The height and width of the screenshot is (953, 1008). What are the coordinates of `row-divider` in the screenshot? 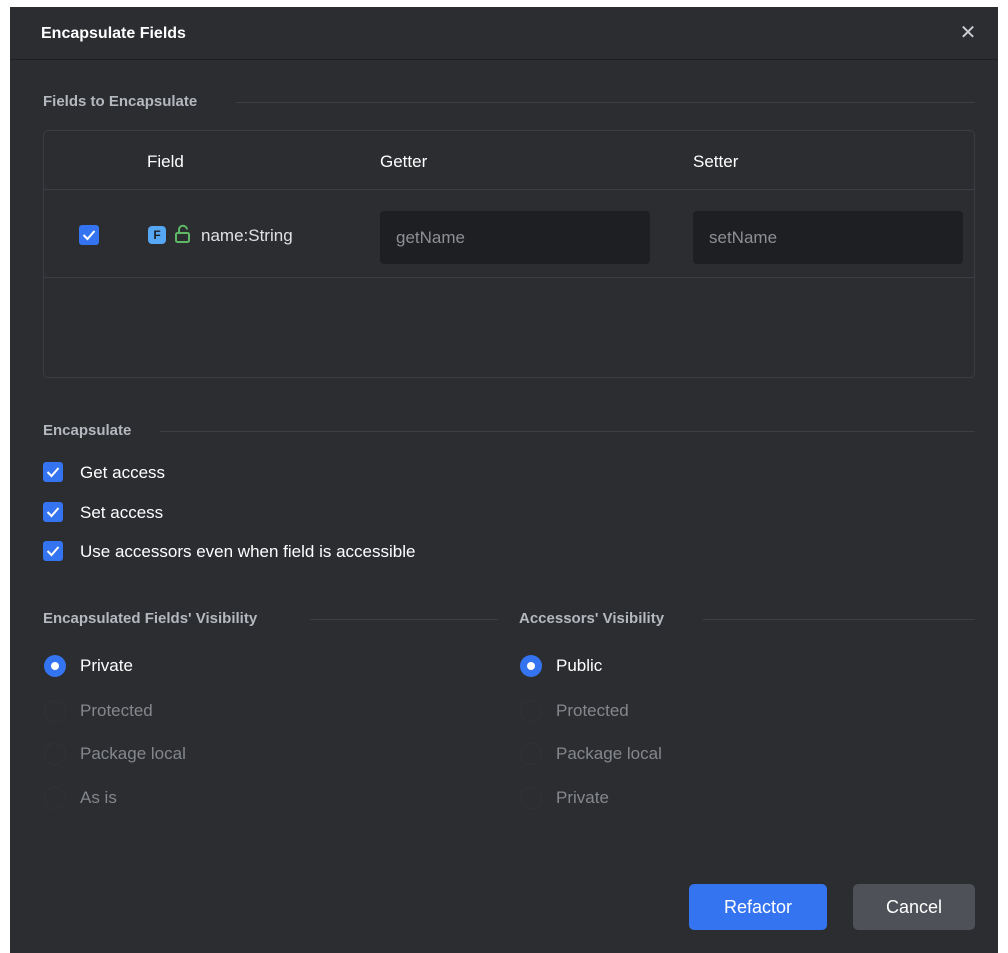 It's located at (509, 277).